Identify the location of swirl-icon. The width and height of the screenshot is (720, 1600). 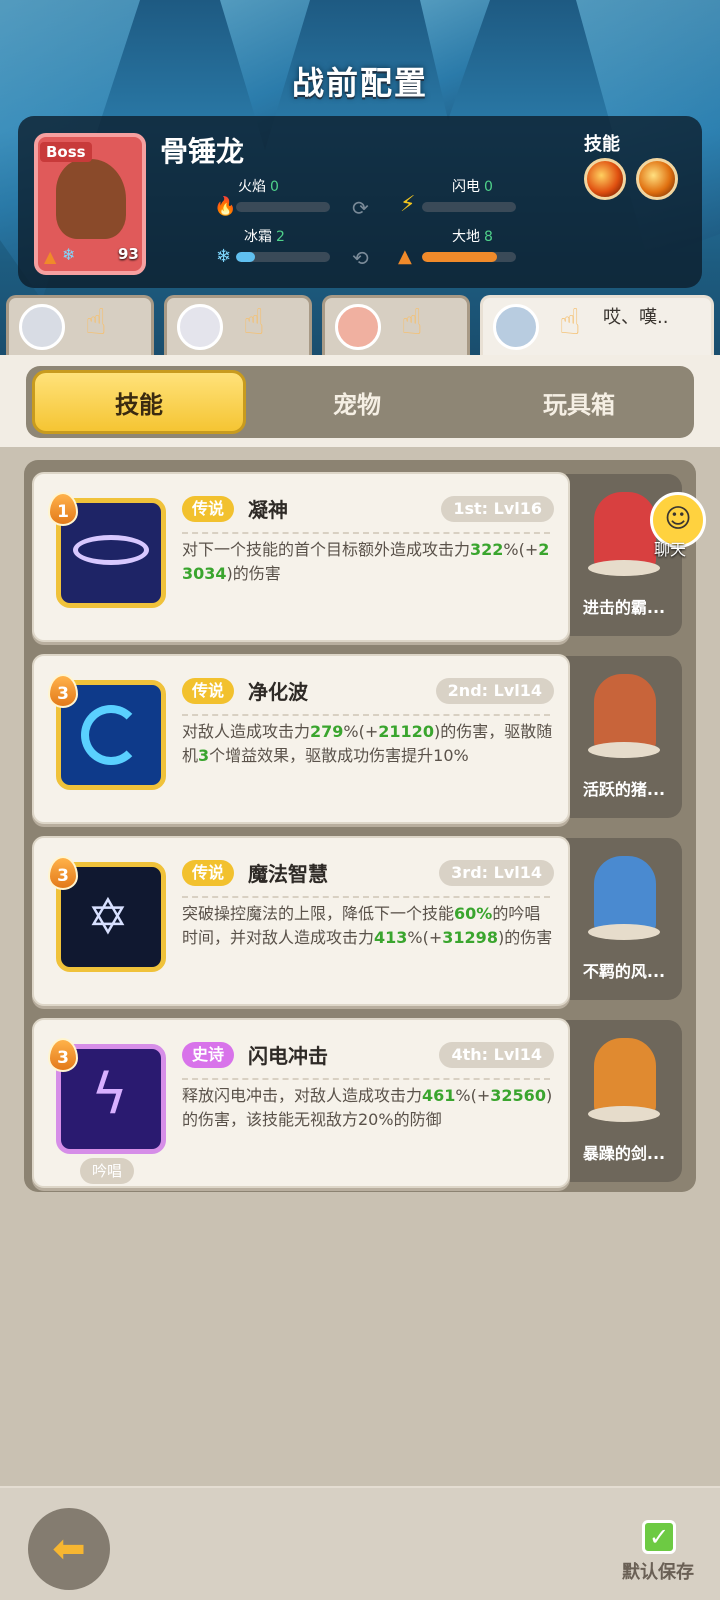
(111, 735).